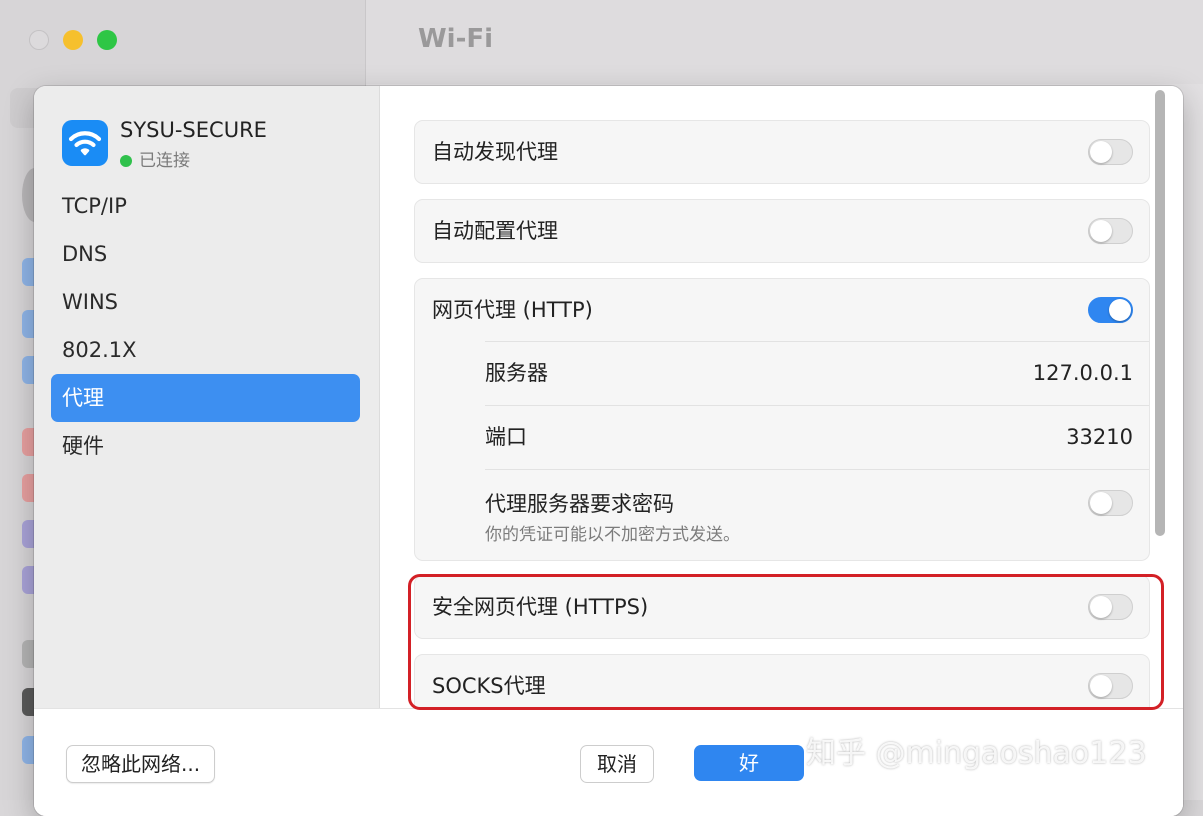 The width and height of the screenshot is (1203, 816). I want to click on http-password-row: 代理服务器要求密码 你的凭证可能以不加密方式发送。, so click(817, 514).